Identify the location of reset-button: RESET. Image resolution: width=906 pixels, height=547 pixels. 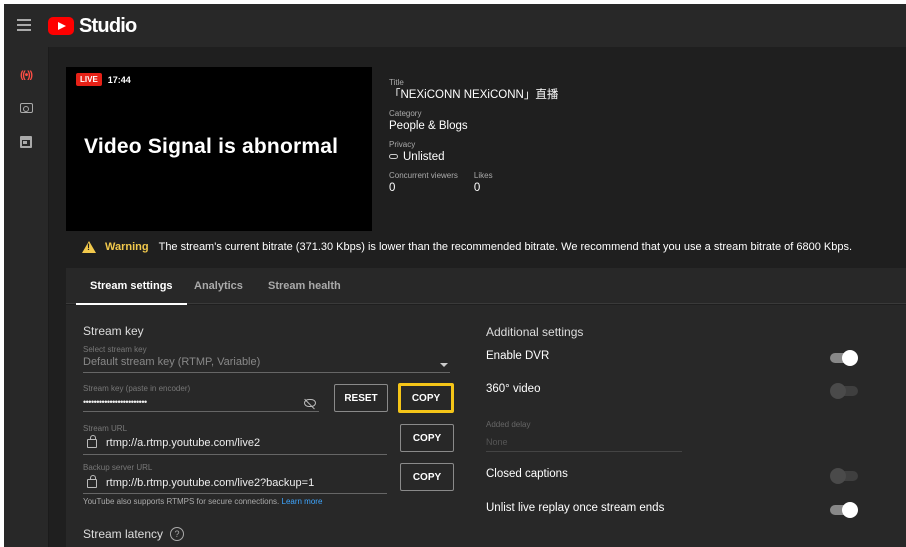
(361, 398).